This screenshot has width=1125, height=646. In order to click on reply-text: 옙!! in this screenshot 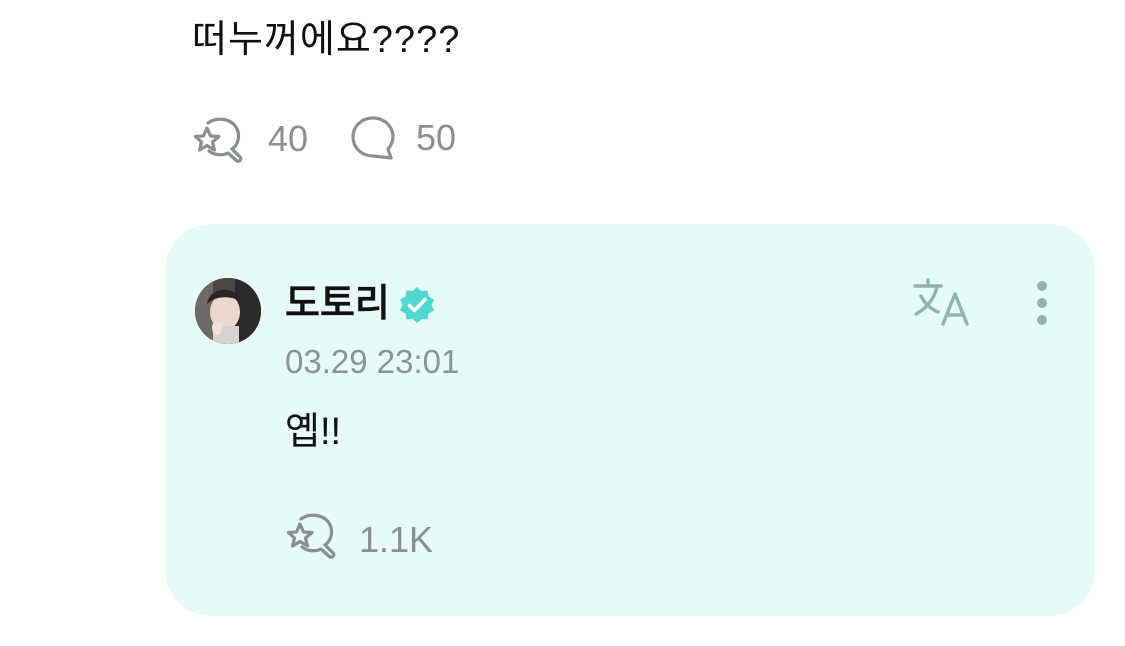, I will do `click(313, 432)`.